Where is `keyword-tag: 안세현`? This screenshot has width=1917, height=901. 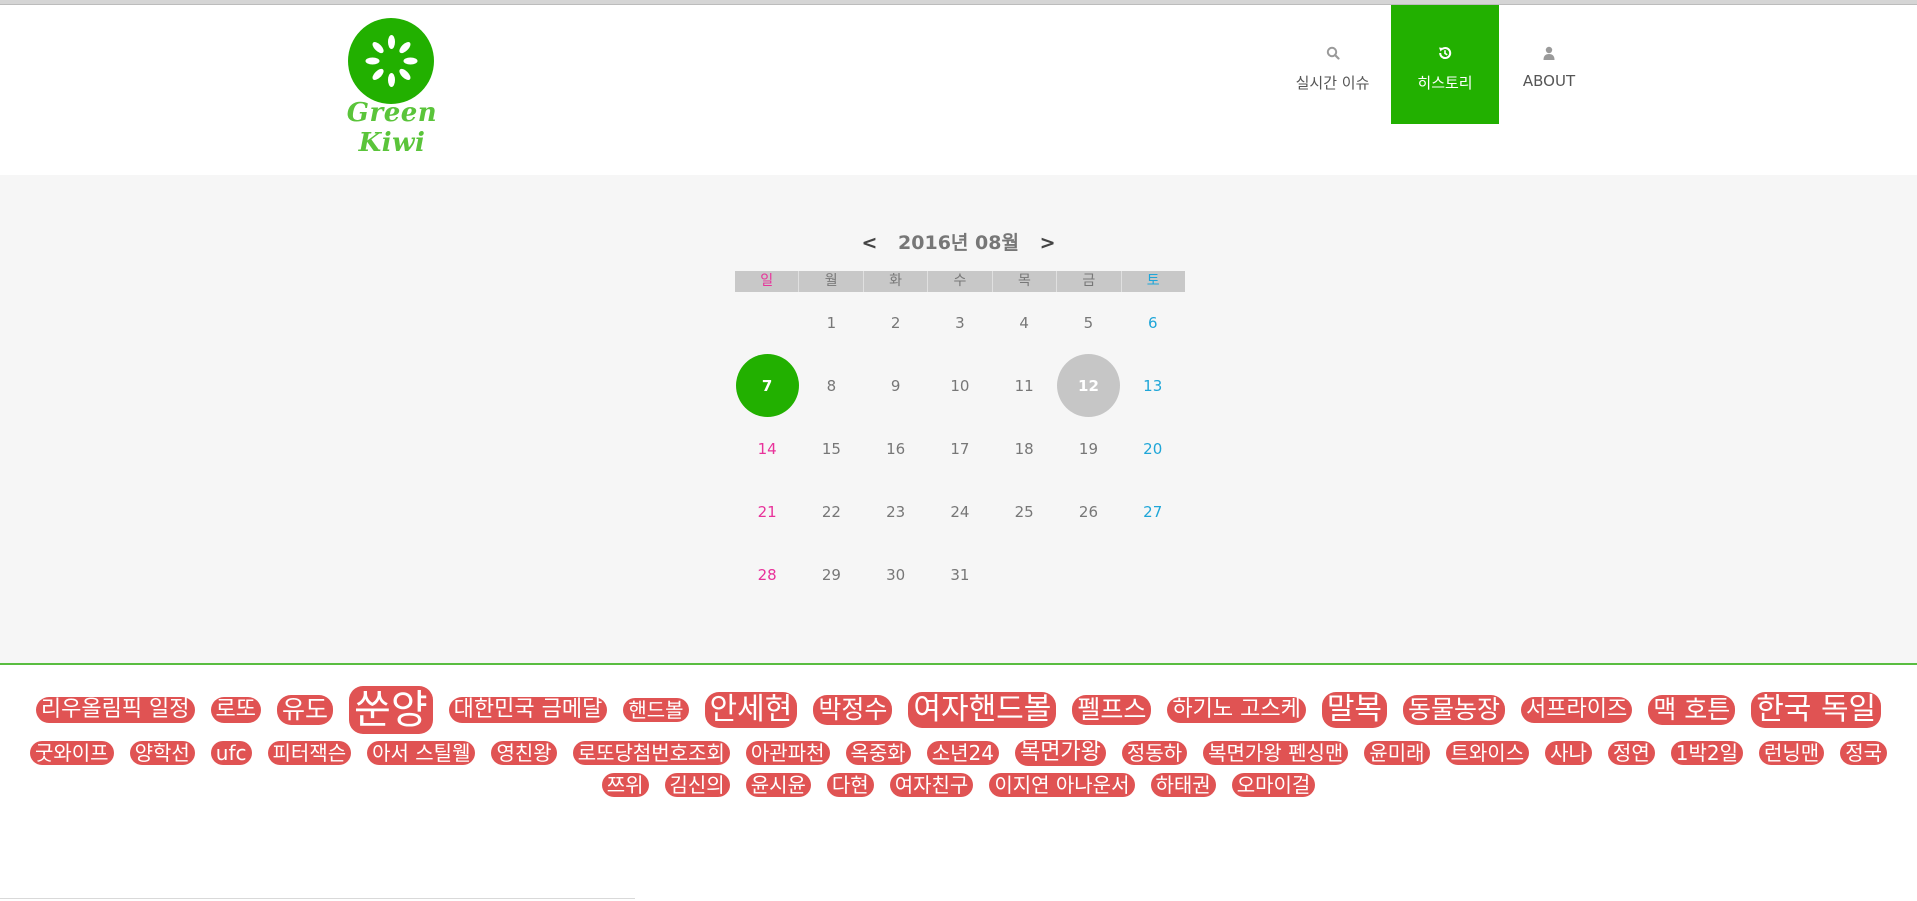
keyword-tag: 안세현 is located at coordinates (751, 710).